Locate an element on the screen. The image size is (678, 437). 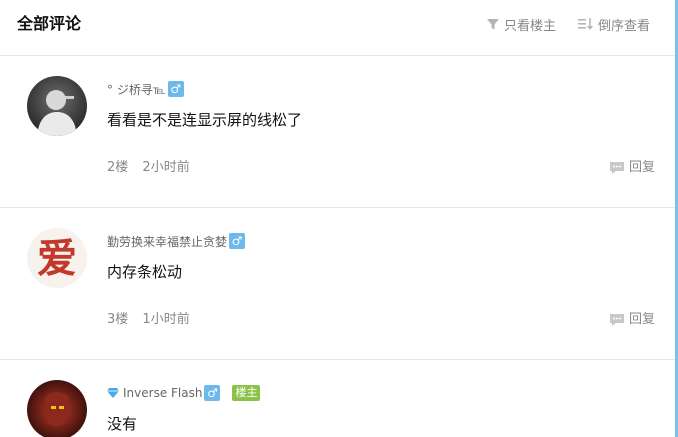
host-only-filter: 只看楼主 is located at coordinates (521, 24).